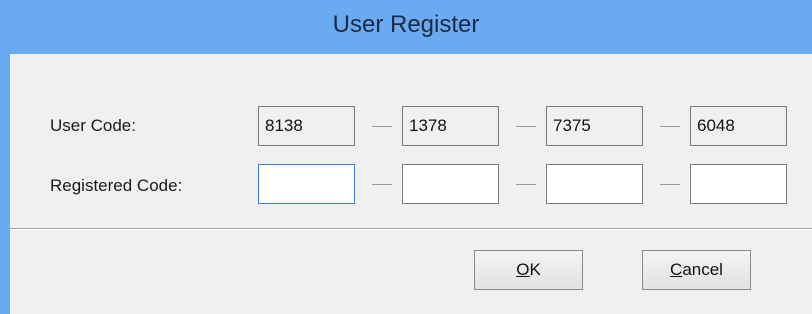 The height and width of the screenshot is (314, 812). Describe the element at coordinates (523, 269) in the screenshot. I see `ok-mnemonic: O` at that location.